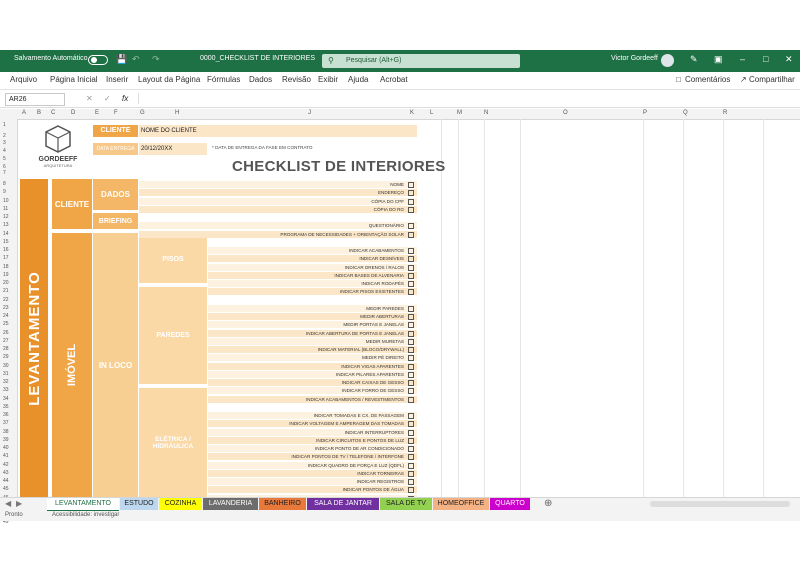 This screenshot has width=800, height=566. Describe the element at coordinates (230, 504) in the screenshot. I see `tab-lavanderia: LAVANDERIA` at that location.